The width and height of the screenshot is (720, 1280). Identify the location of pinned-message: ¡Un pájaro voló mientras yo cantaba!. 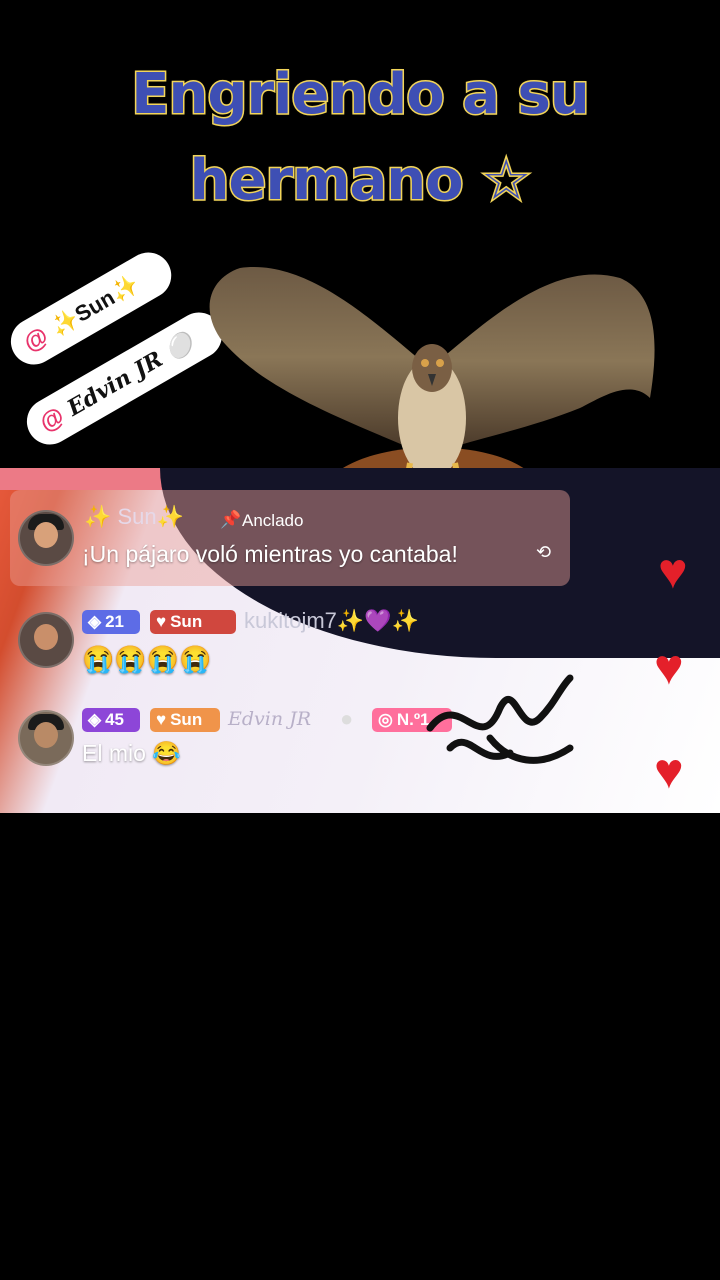
(270, 554).